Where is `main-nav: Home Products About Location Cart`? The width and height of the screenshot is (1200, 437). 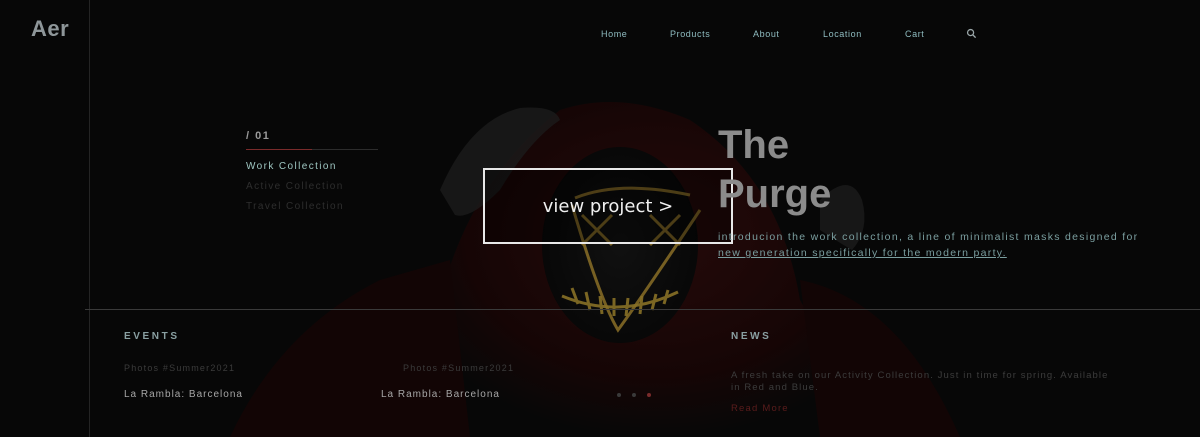
main-nav: Home Products About Location Cart is located at coordinates (600, 35).